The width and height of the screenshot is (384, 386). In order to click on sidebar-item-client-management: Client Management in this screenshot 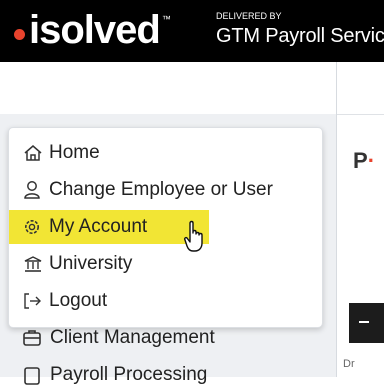, I will do `click(118, 338)`.